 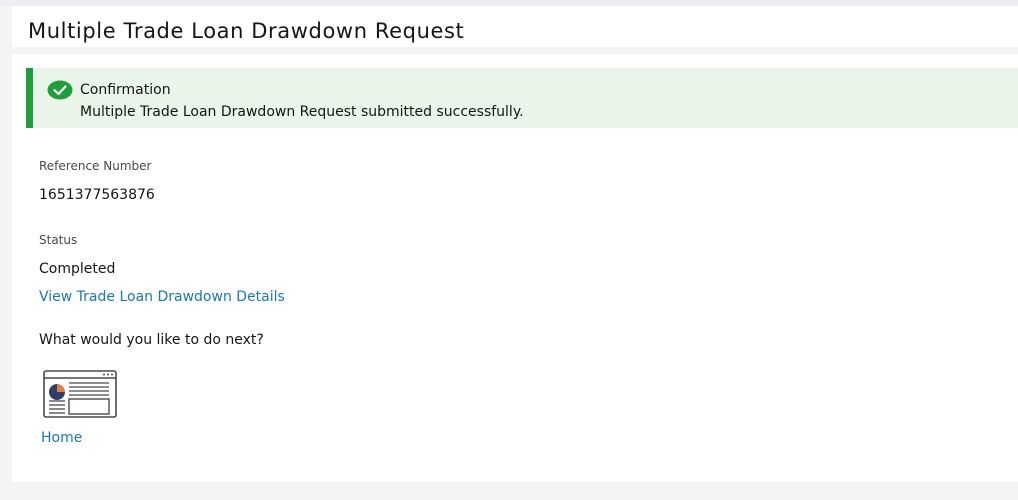 What do you see at coordinates (162, 297) in the screenshot?
I see `view-drawdown-details-link: View Trade Loan Drawdown Details` at bounding box center [162, 297].